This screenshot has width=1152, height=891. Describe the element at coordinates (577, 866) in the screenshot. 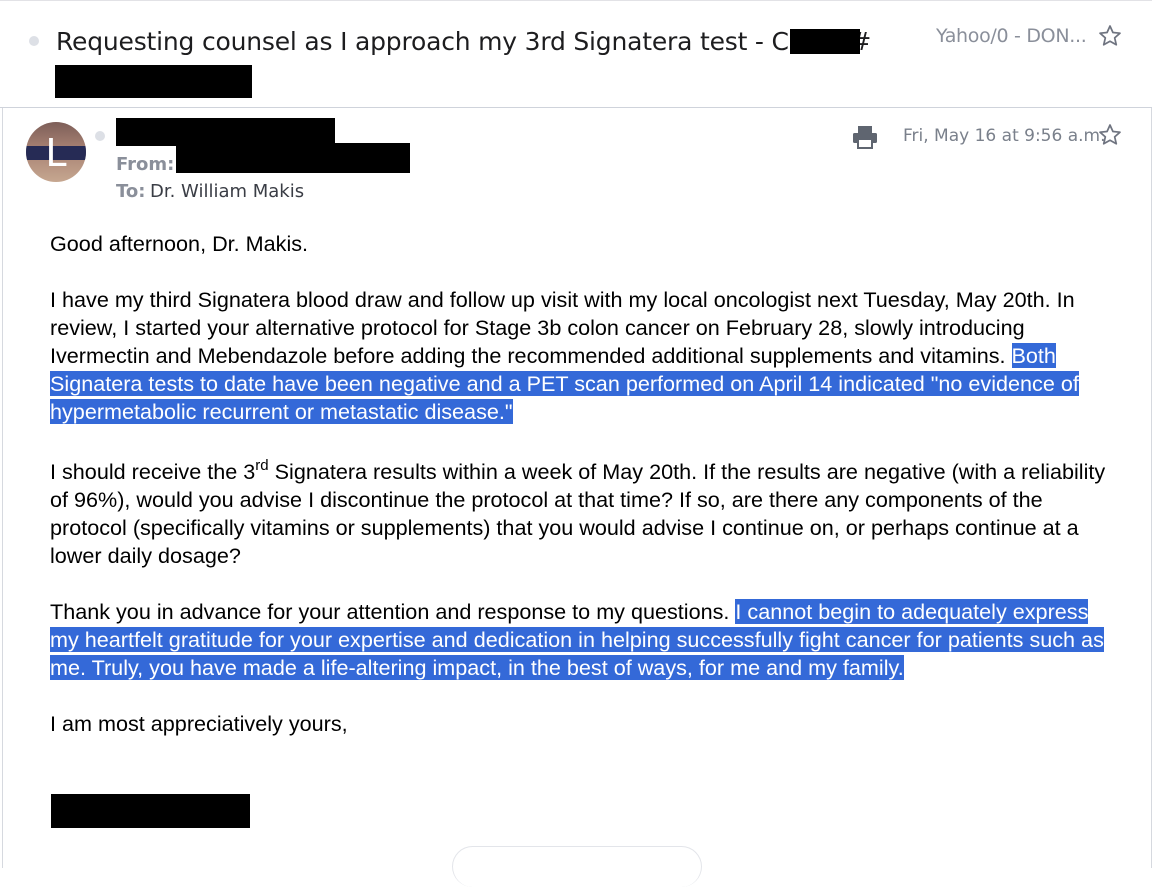

I see `reply-bar` at that location.